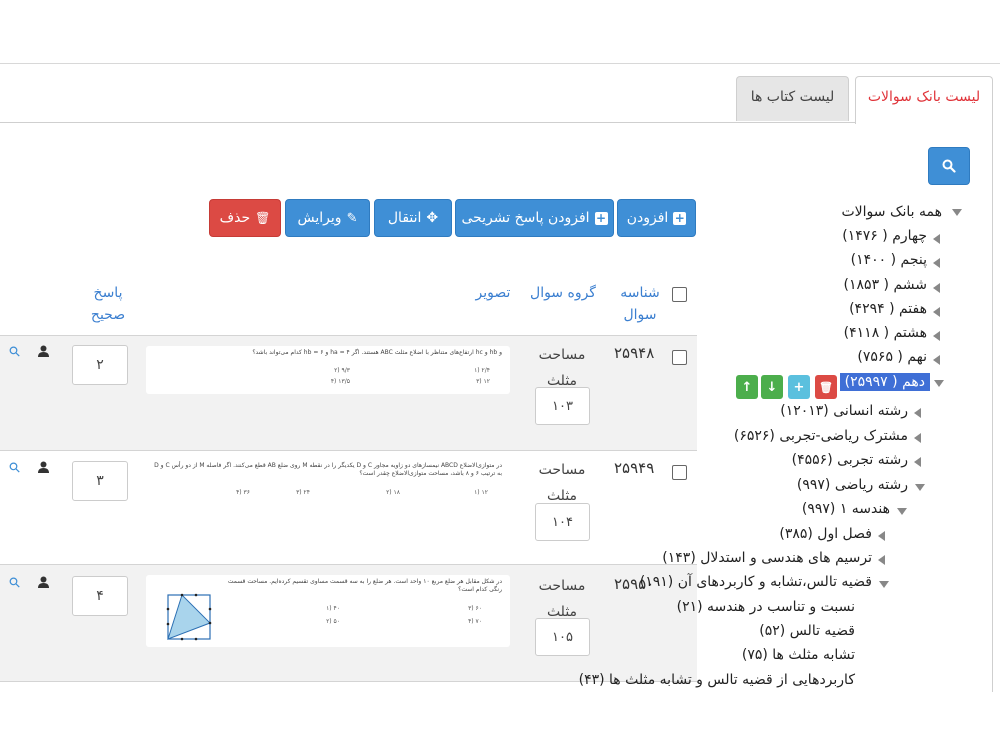 This screenshot has height=750, width=1000. Describe the element at coordinates (846, 509) in the screenshot. I see `tree-node-geometry-1: هندسه ۱ (۹۹۷)` at that location.